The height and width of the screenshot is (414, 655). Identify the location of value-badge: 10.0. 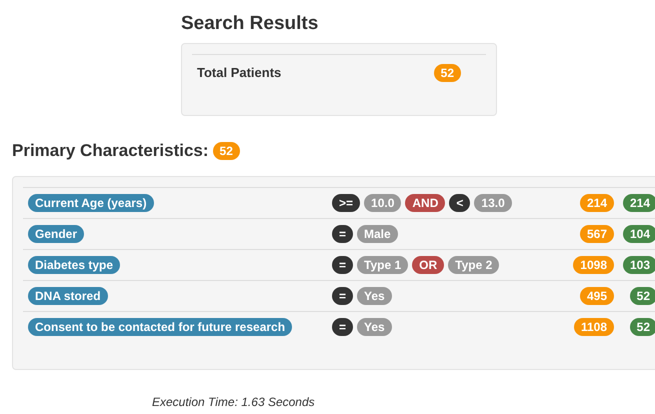
(383, 203).